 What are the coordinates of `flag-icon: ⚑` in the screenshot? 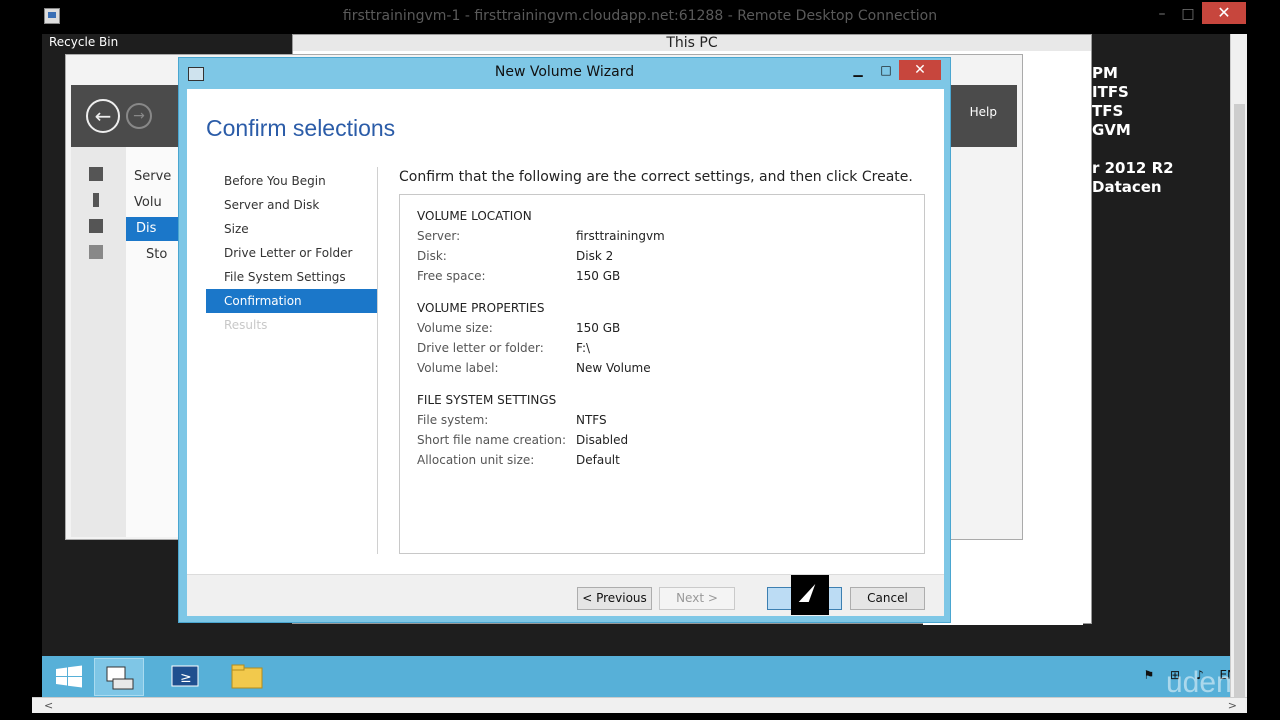 It's located at (1148, 675).